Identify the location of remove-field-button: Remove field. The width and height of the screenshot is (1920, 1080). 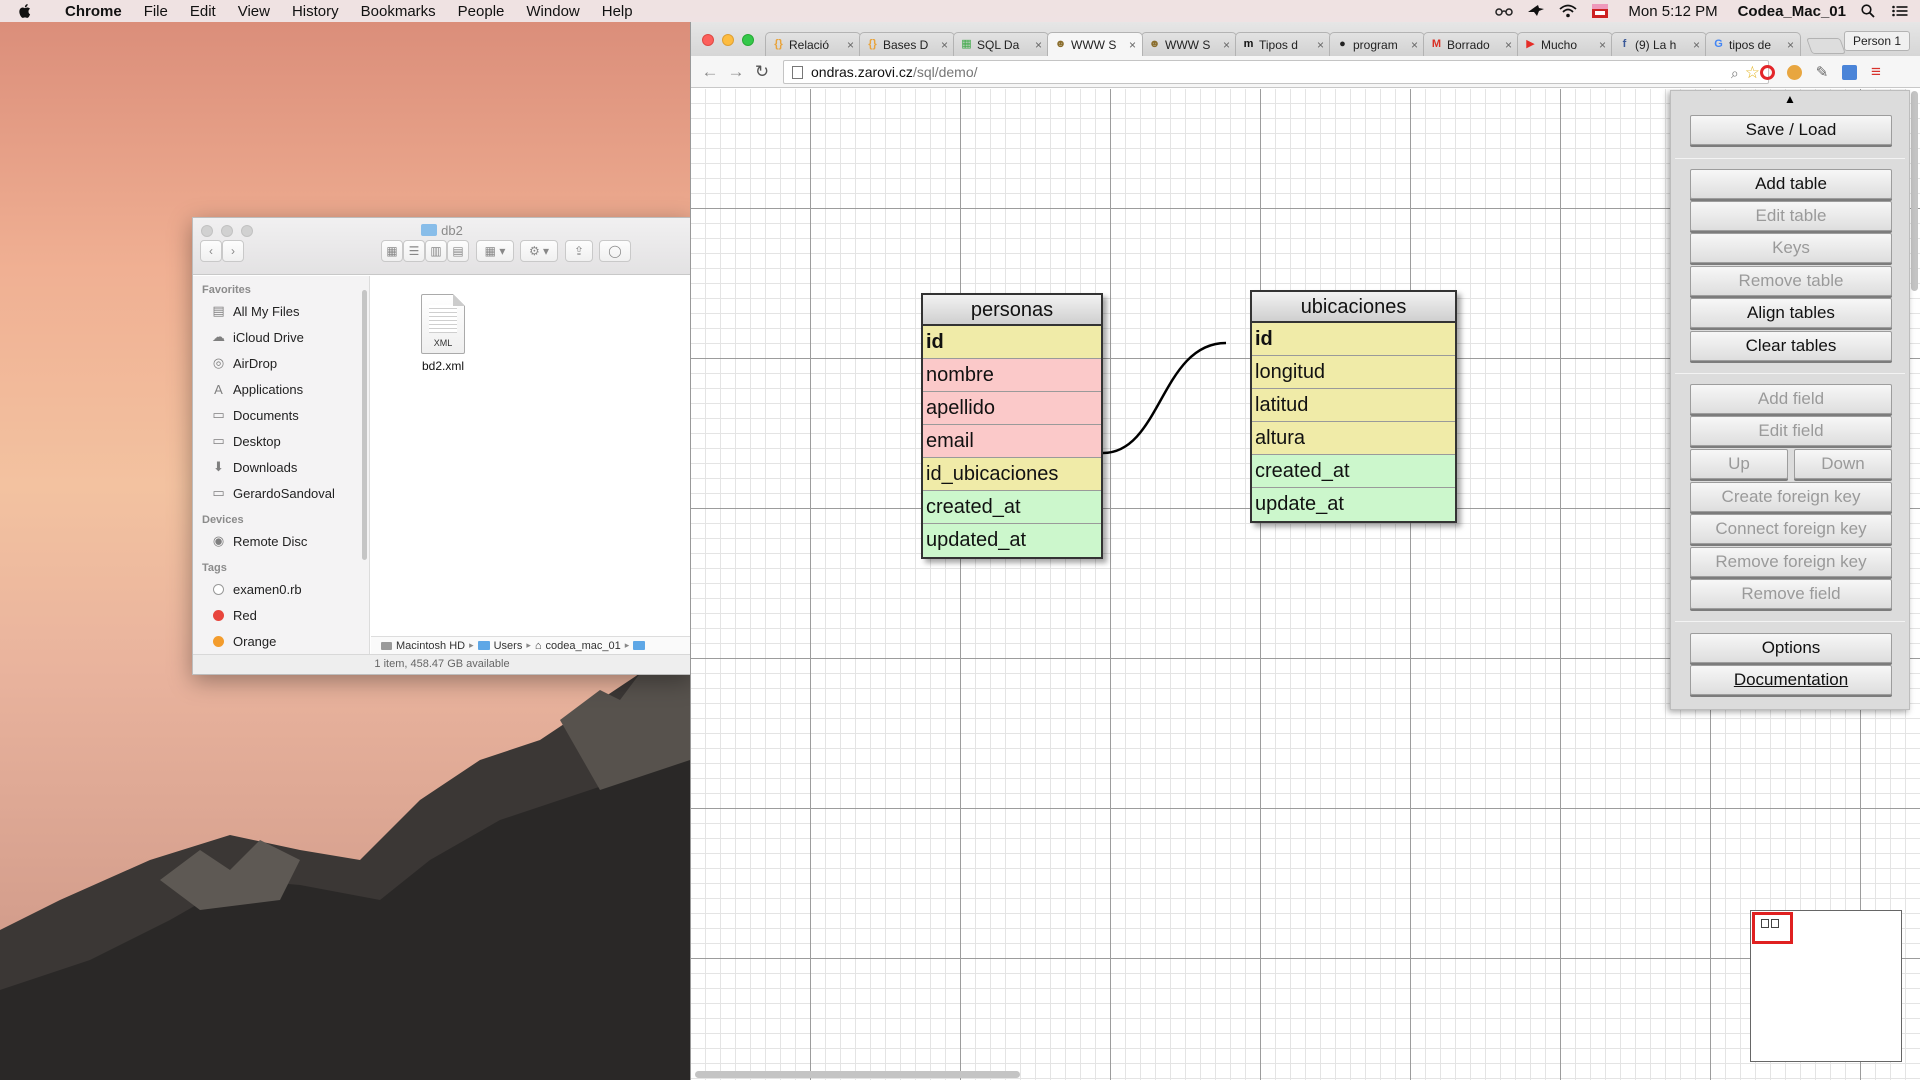
(1791, 594).